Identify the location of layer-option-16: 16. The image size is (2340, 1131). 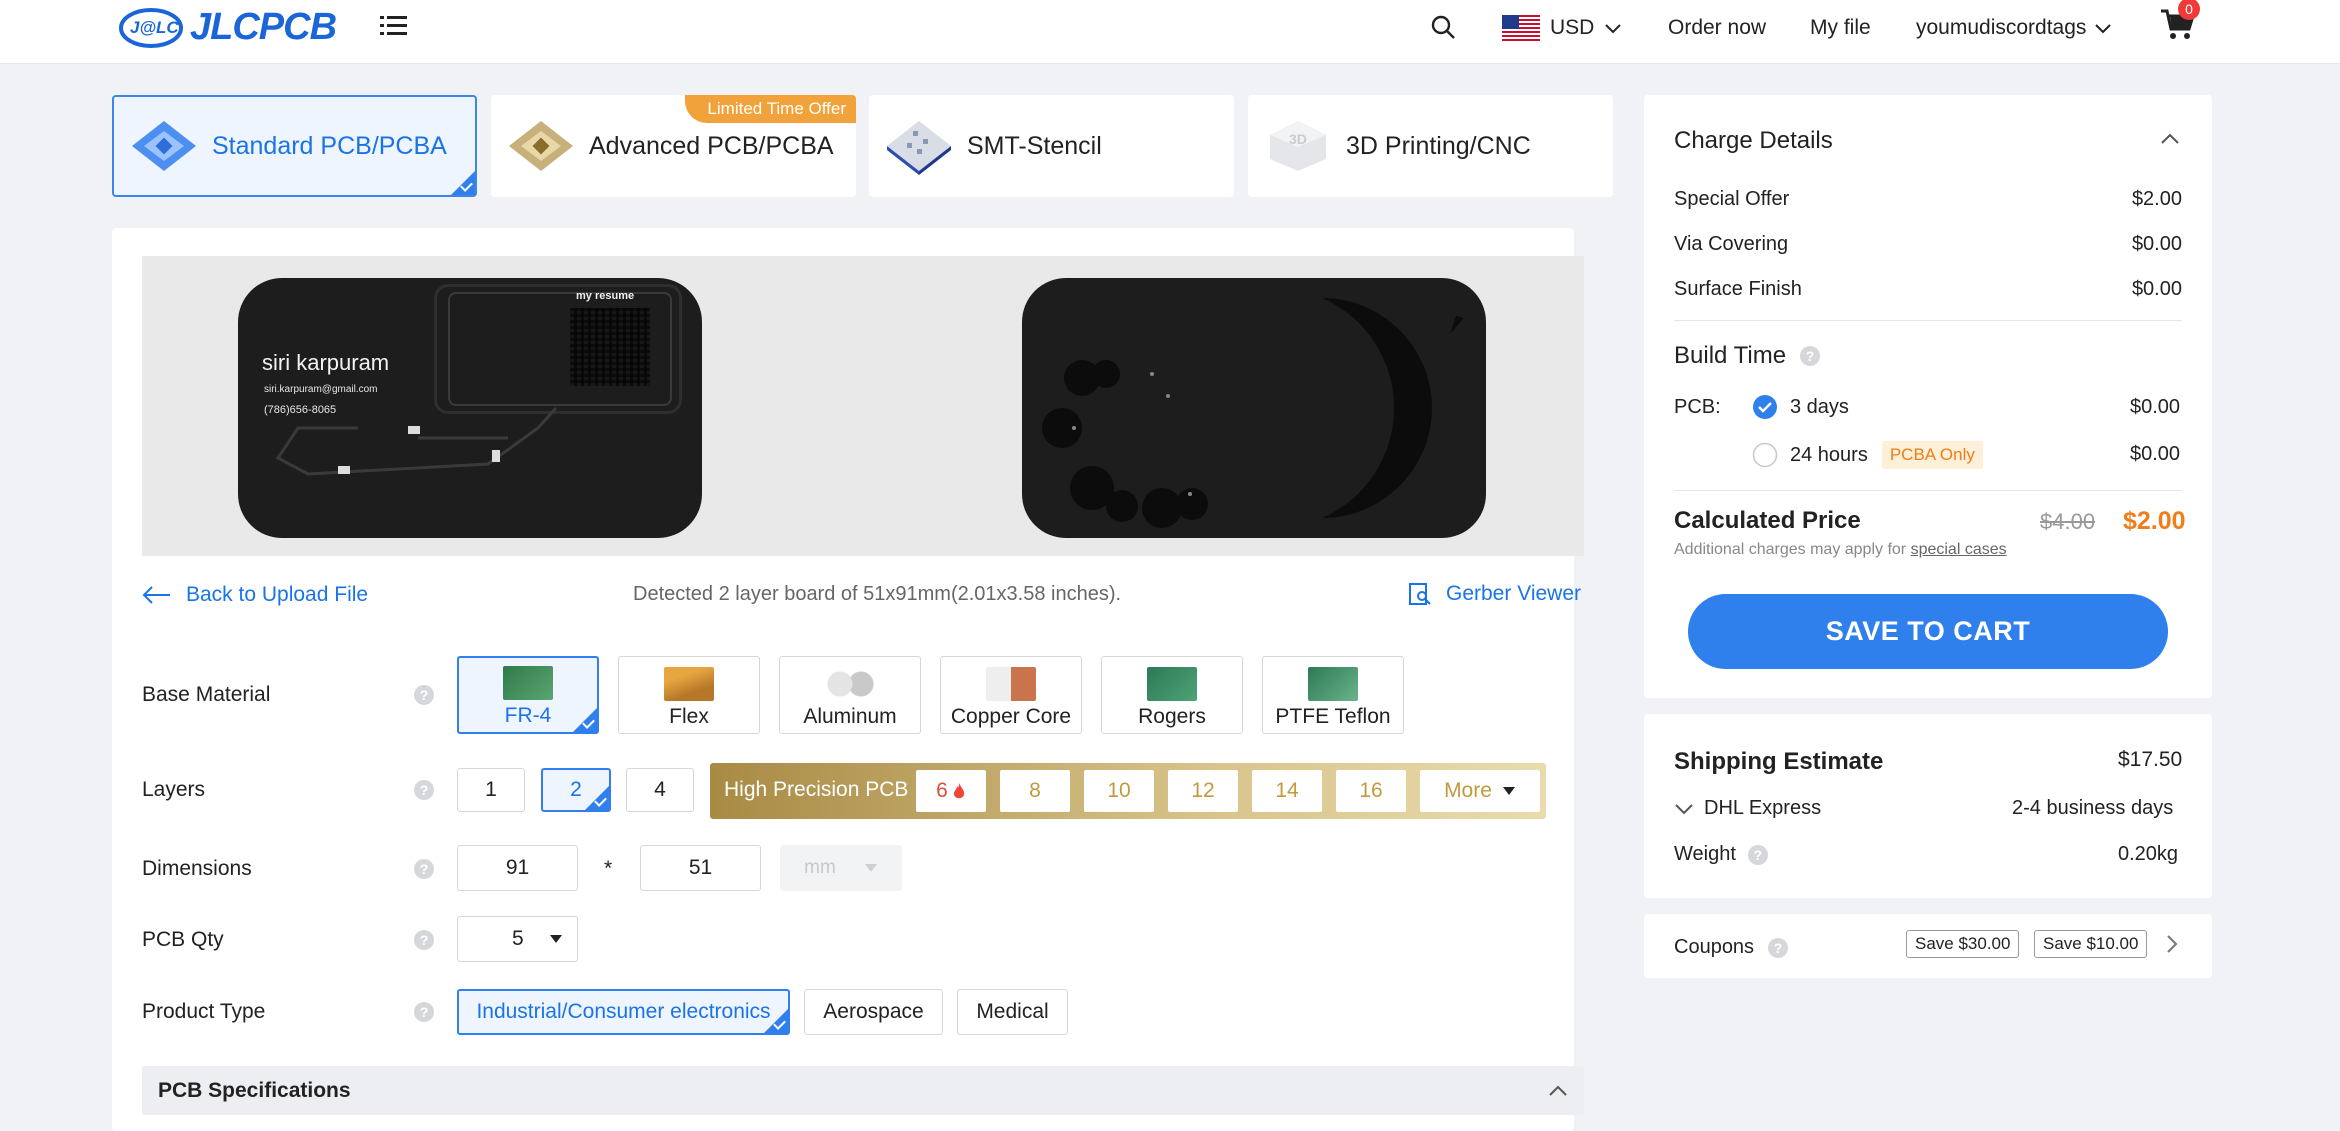
(1371, 791).